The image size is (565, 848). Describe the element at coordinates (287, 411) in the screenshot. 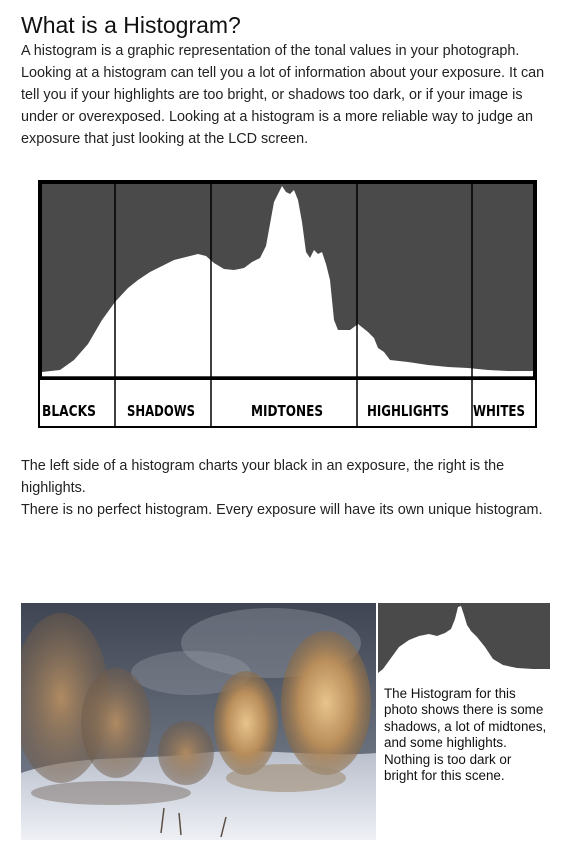

I see `zone-label-midtones: MIDTONES` at that location.